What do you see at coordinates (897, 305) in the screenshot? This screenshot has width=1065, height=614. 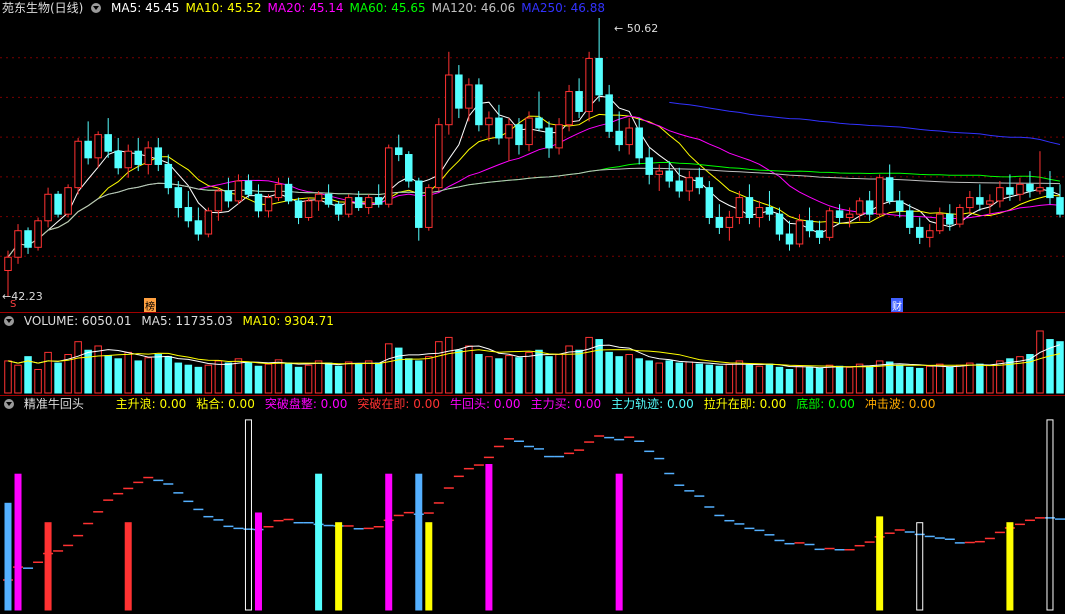 I see `event-marker-cai: 财` at bounding box center [897, 305].